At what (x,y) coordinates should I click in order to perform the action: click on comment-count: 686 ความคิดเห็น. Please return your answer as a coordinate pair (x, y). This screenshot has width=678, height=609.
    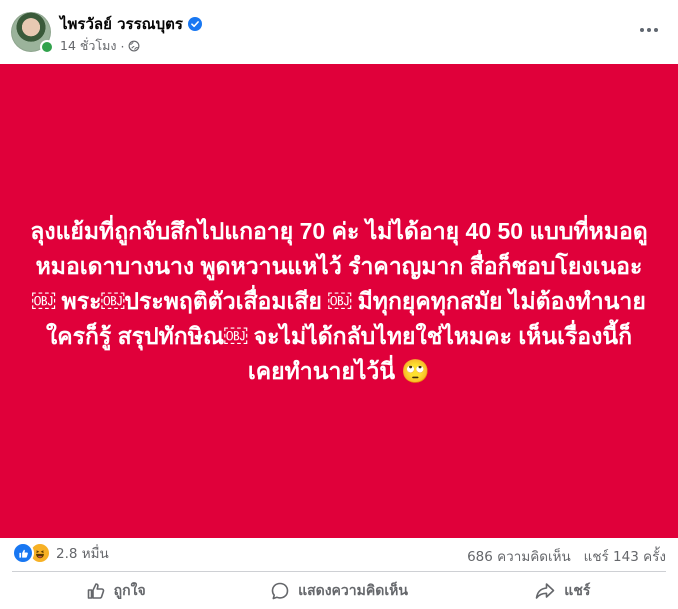
    Looking at the image, I should click on (519, 557).